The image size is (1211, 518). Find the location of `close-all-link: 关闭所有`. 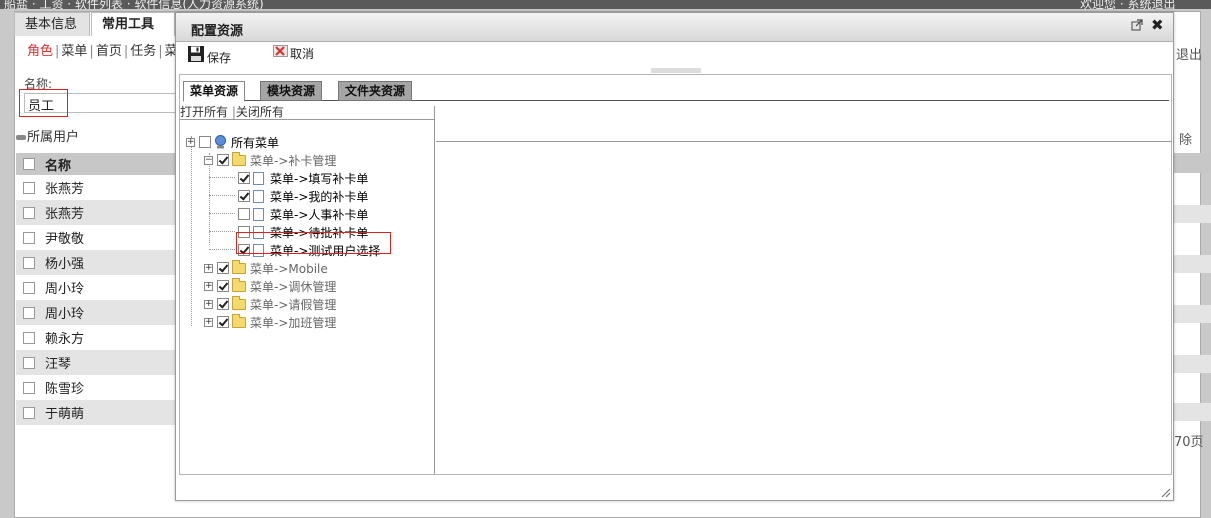

close-all-link: 关闭所有 is located at coordinates (260, 112).